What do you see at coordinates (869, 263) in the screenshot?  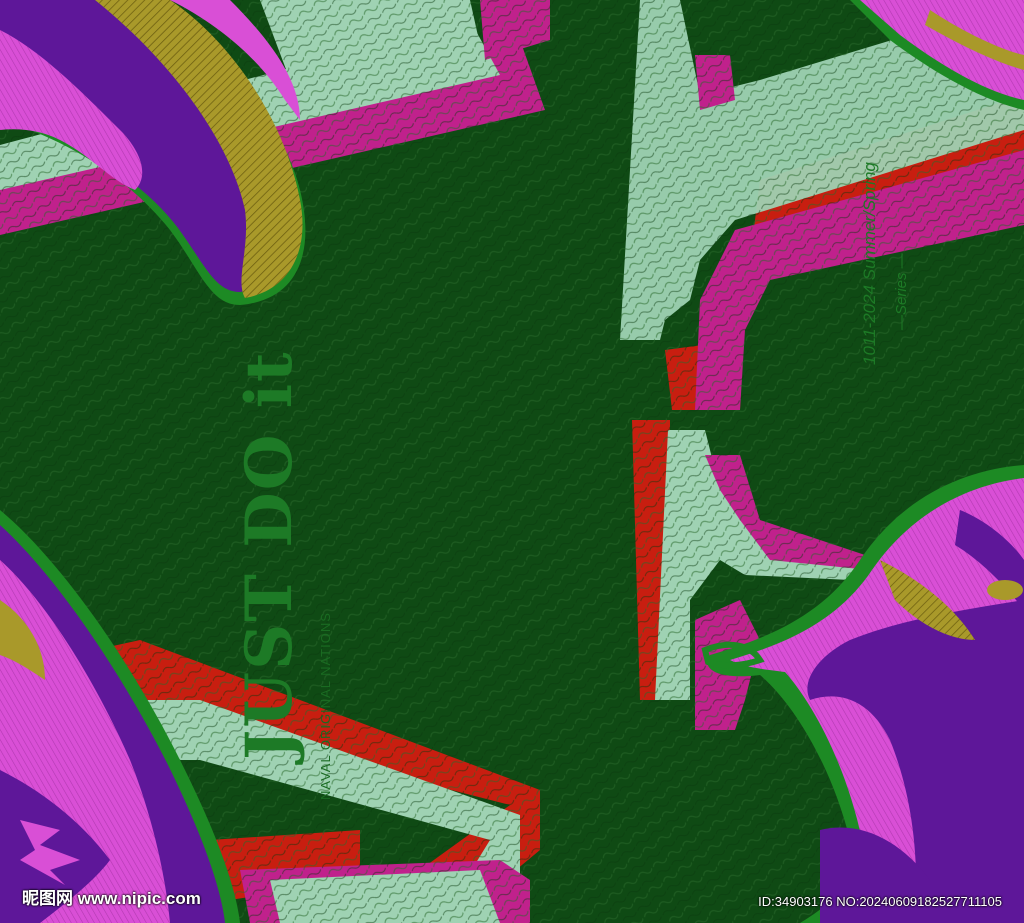 I see `series-text-line1: 1011-2024 Summer/Spring` at bounding box center [869, 263].